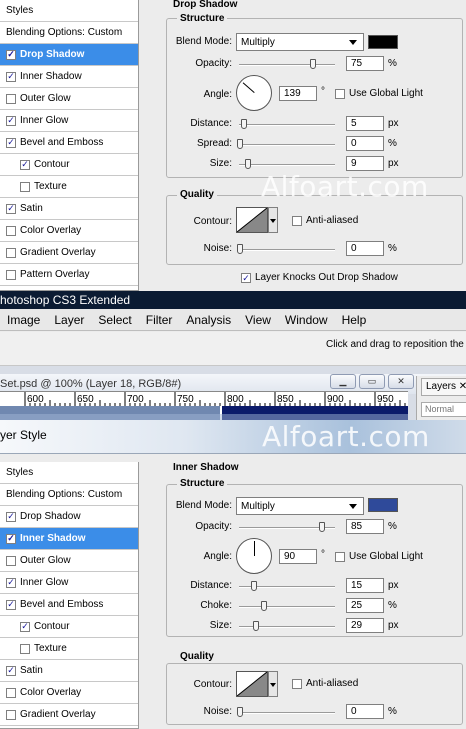  What do you see at coordinates (401, 381) in the screenshot?
I see `close-button: ✕` at bounding box center [401, 381].